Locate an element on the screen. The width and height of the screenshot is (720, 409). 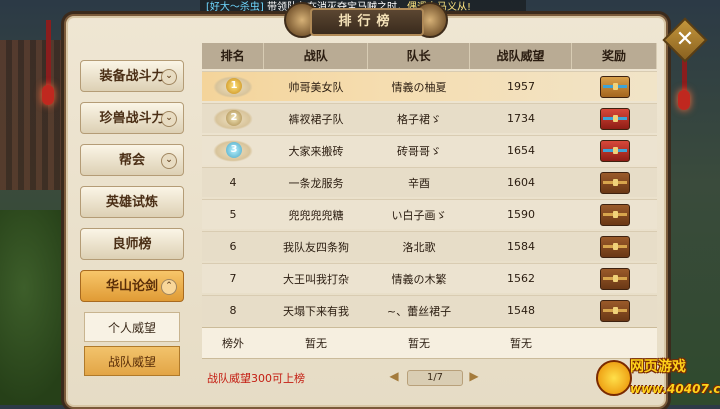
pagination: ◀ 1/7 ▶ is located at coordinates (435, 377).